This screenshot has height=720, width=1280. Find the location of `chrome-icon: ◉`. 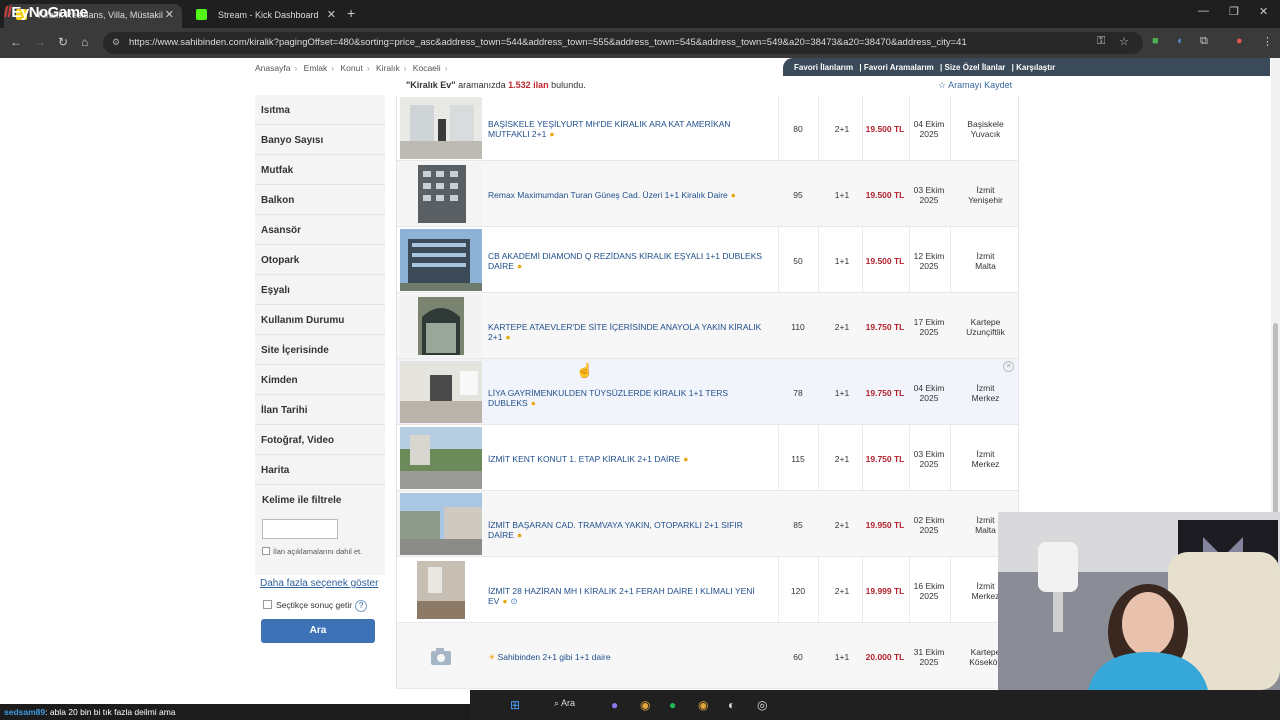

chrome-icon: ◉ is located at coordinates (645, 705).